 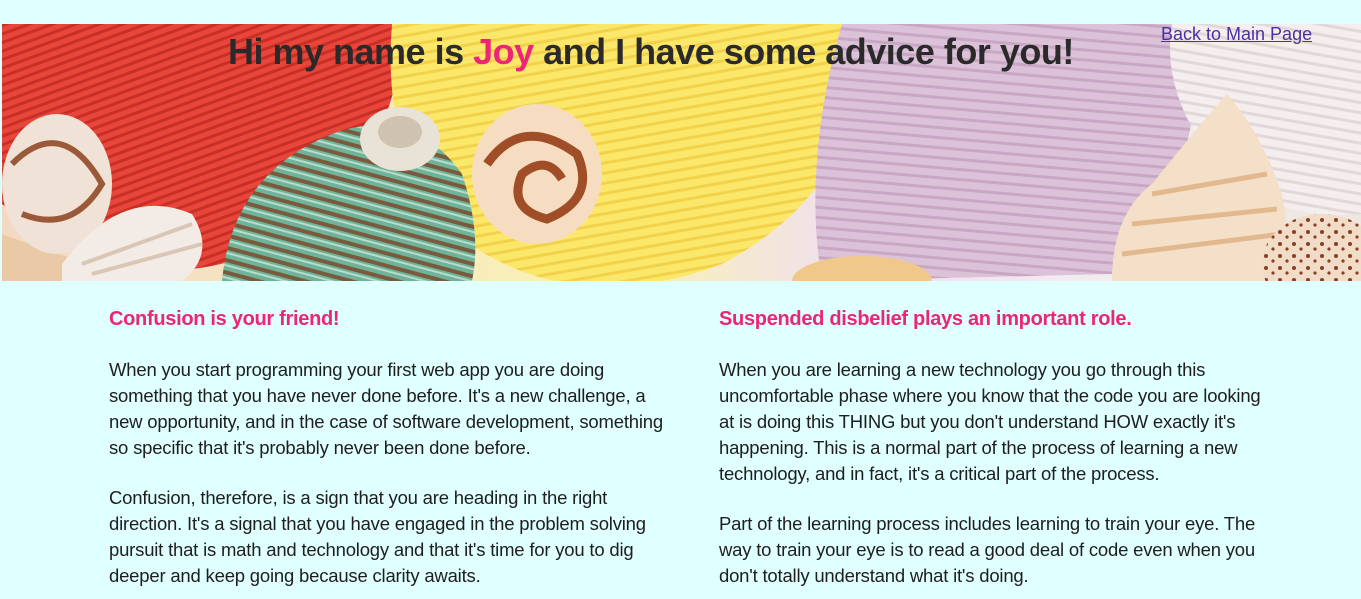 I want to click on title-name: Joy, so click(x=503, y=51).